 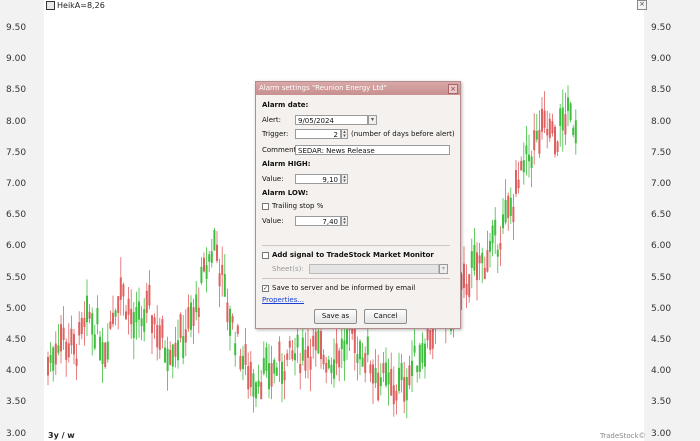 I want to click on trailing-stop-checkbox, so click(x=265, y=206).